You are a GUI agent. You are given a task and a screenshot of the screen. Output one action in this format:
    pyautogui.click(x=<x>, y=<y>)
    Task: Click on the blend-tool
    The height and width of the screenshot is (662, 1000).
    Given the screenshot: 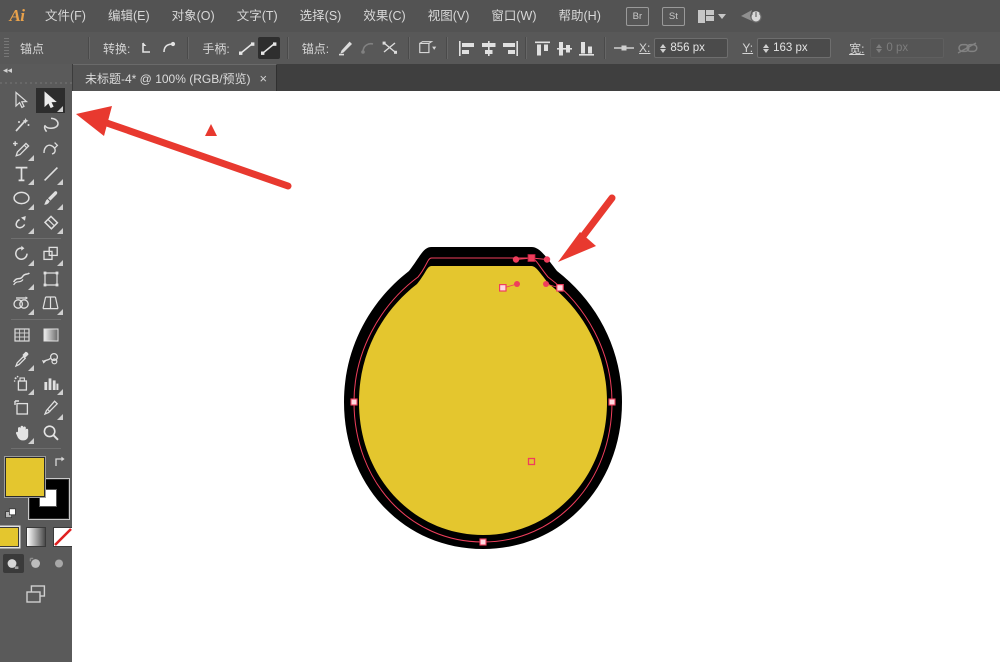 What is the action you would take?
    pyautogui.click(x=50, y=359)
    